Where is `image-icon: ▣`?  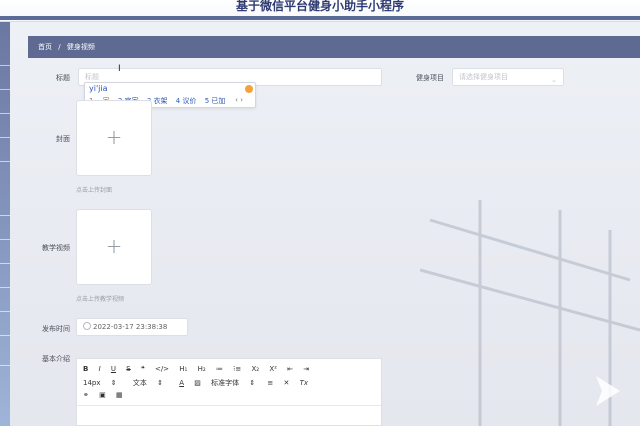
image-icon: ▣ is located at coordinates (102, 395).